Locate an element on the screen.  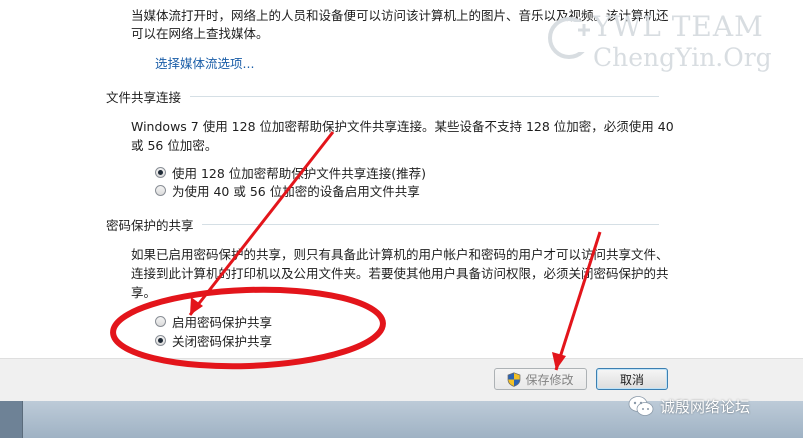
wechat-label: 诚殷网络论坛 is located at coordinates (705, 406).